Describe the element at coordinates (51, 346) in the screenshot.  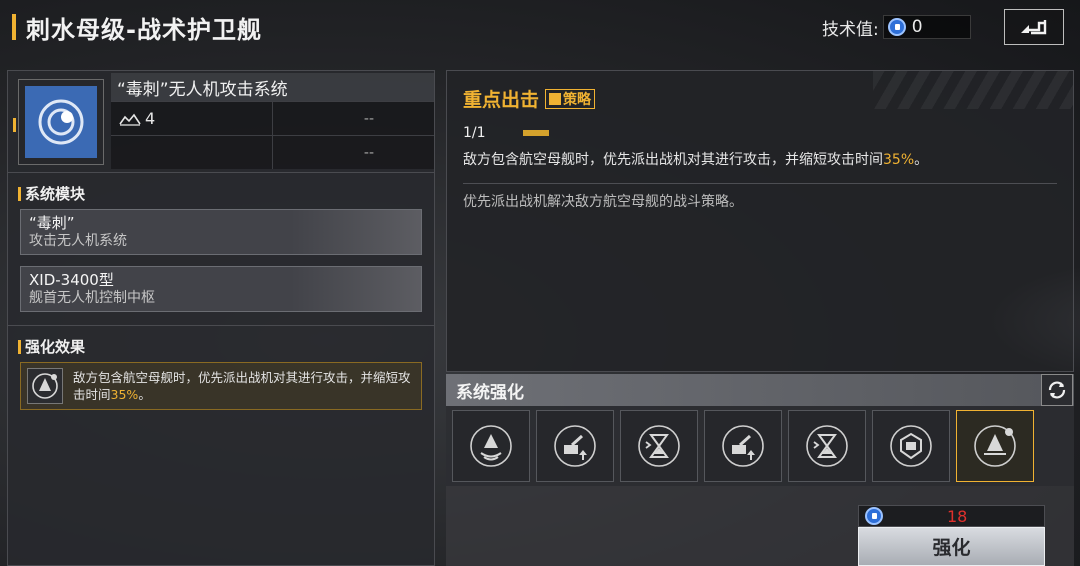
I see `effect-heading: 强化效果` at that location.